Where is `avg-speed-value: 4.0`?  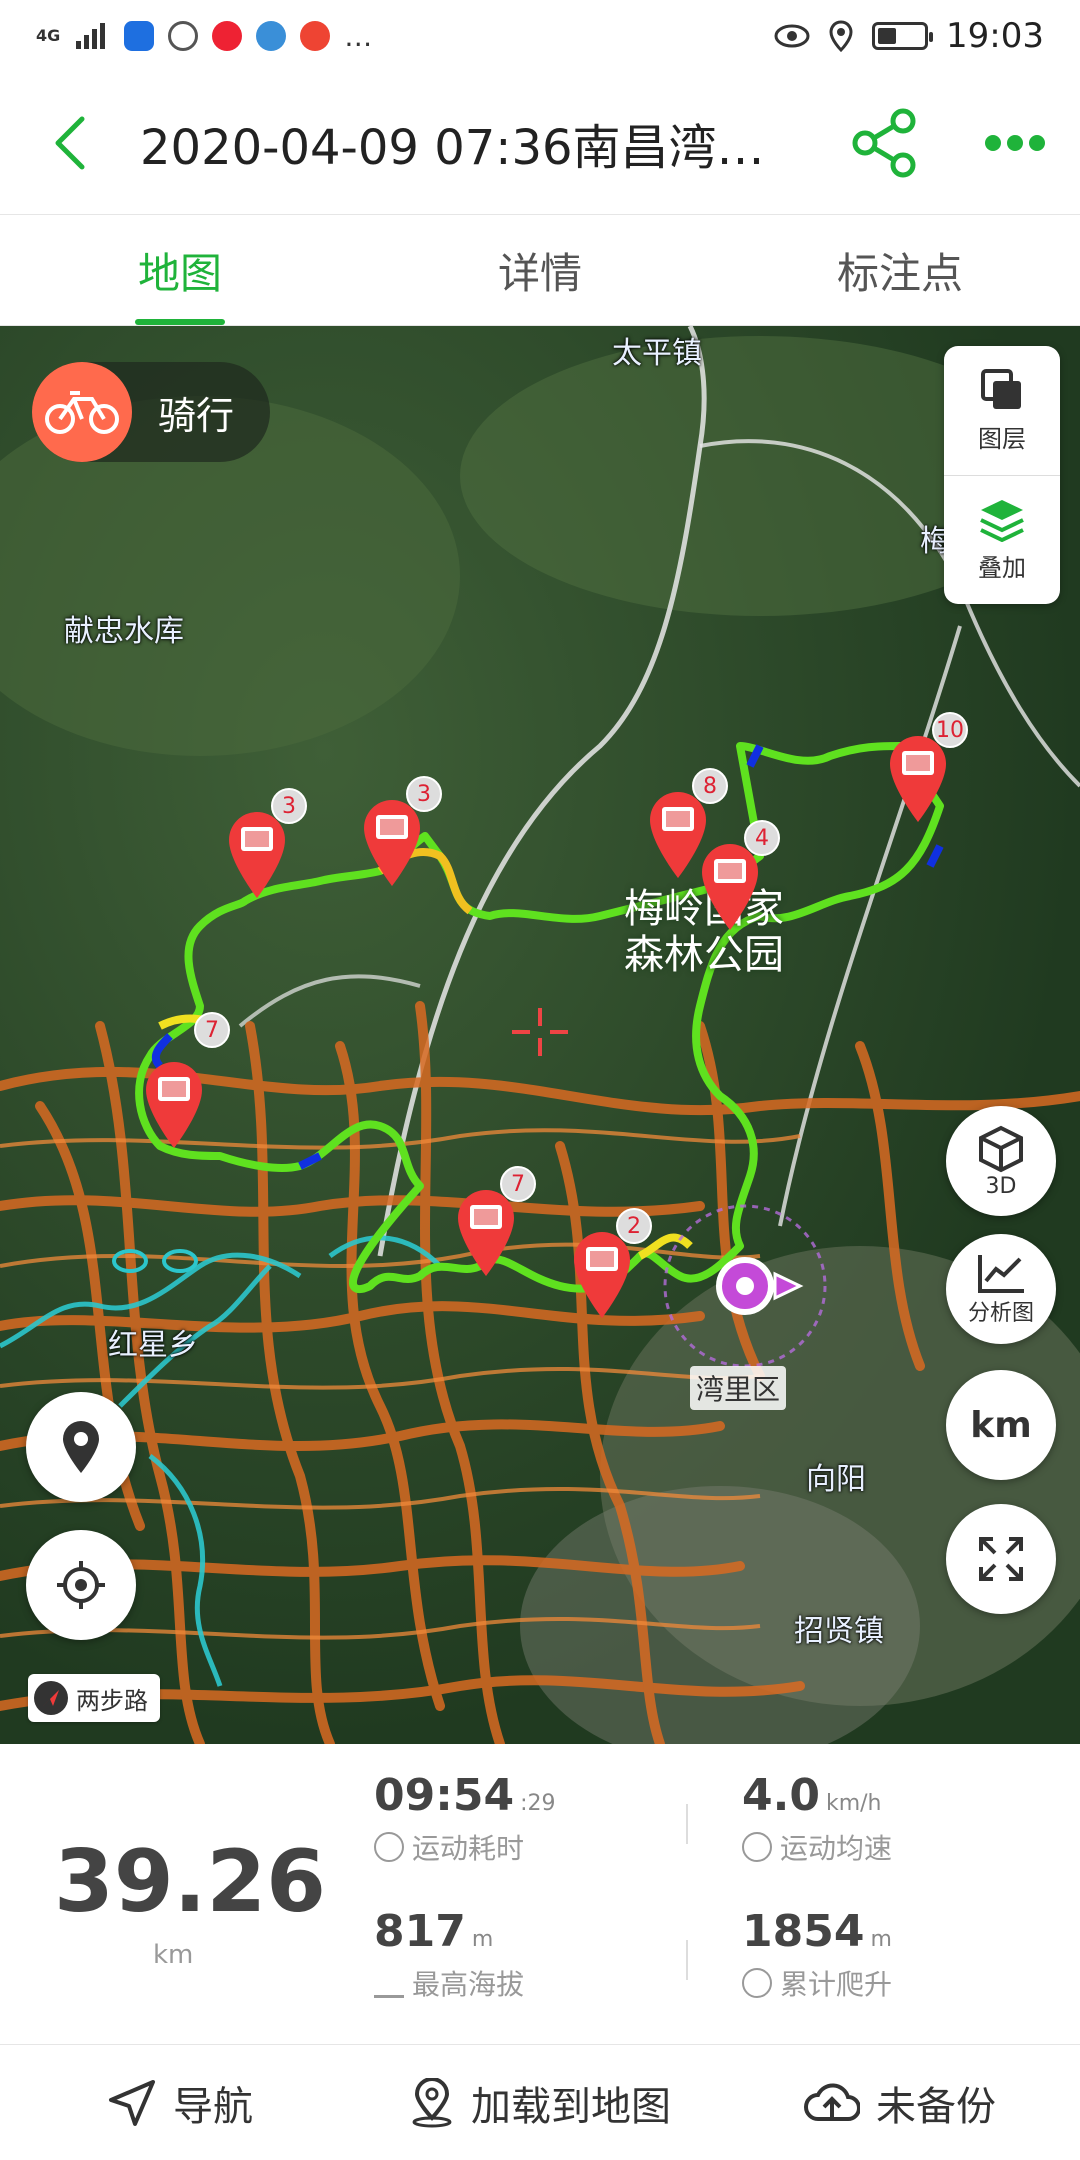 avg-speed-value: 4.0 is located at coordinates (781, 1795).